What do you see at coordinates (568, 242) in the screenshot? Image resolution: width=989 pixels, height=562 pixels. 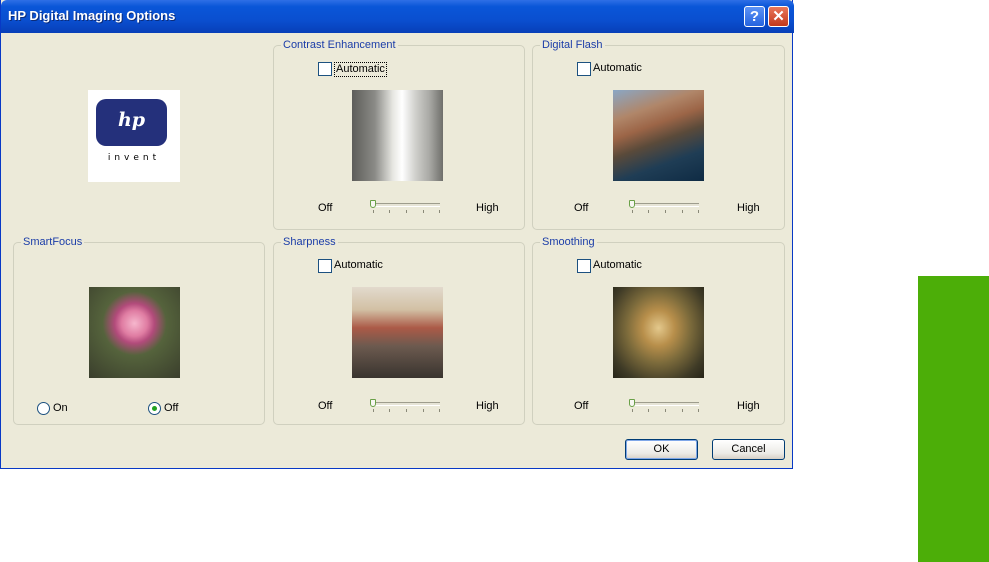 I see `smoothing-legend: Smoothing` at bounding box center [568, 242].